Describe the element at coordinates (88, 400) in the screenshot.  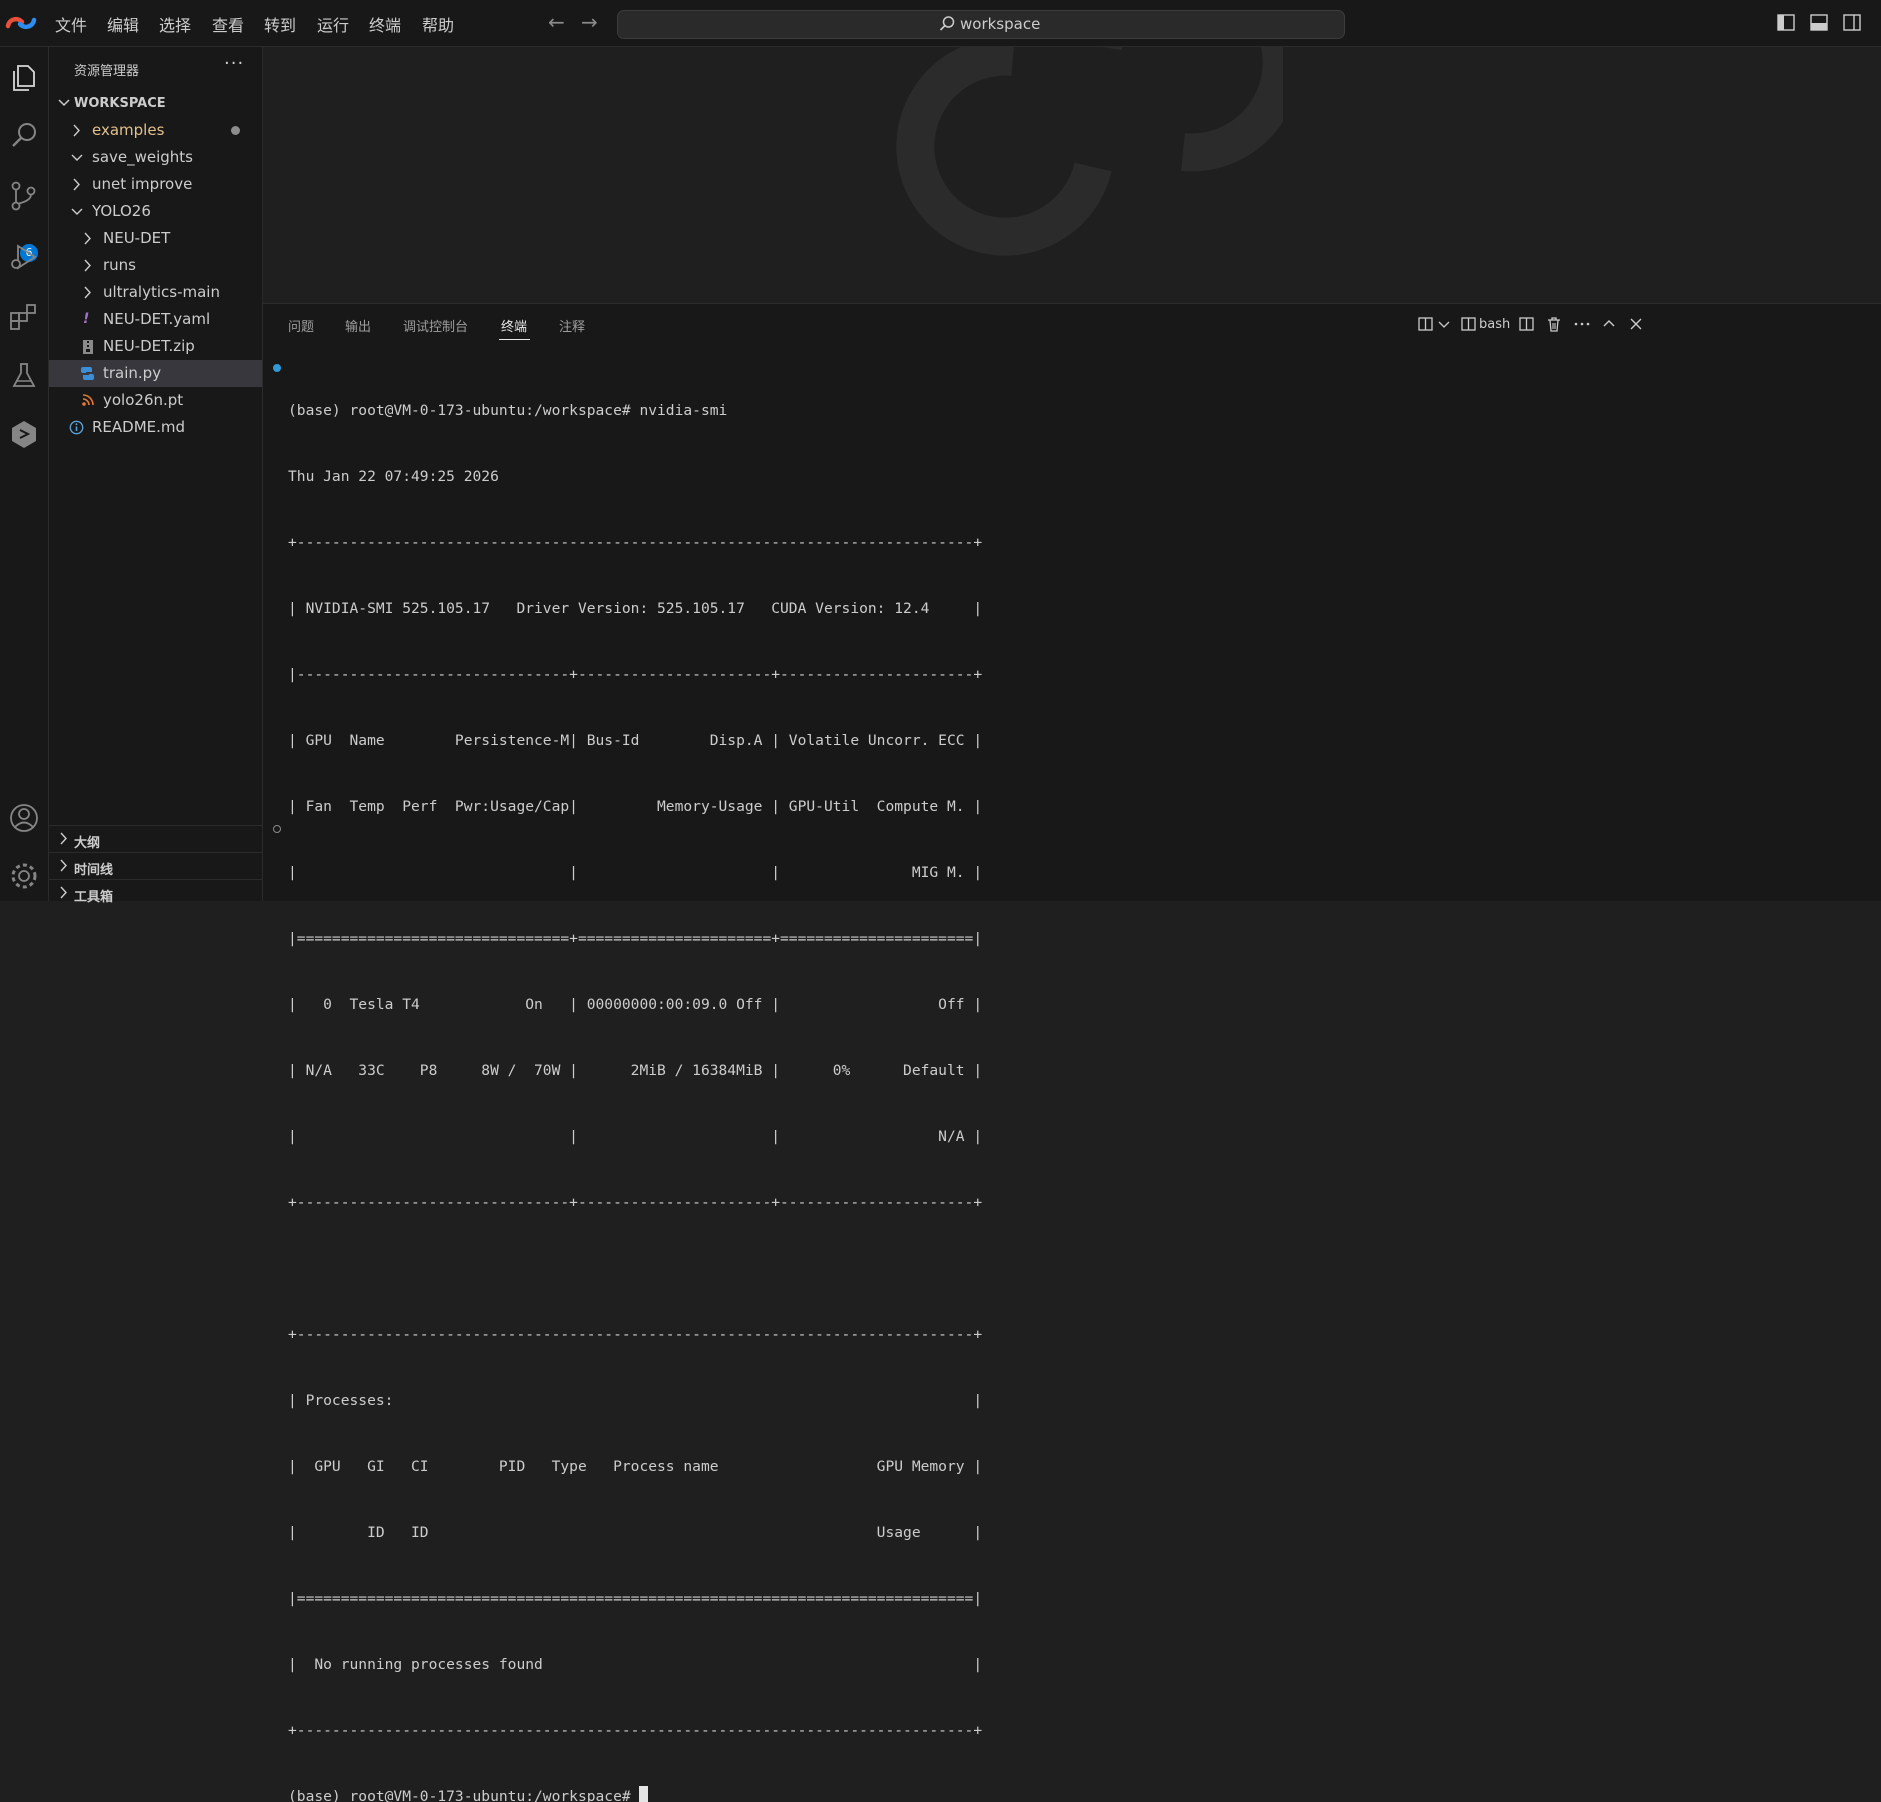
I see `rss-feed-icon` at that location.